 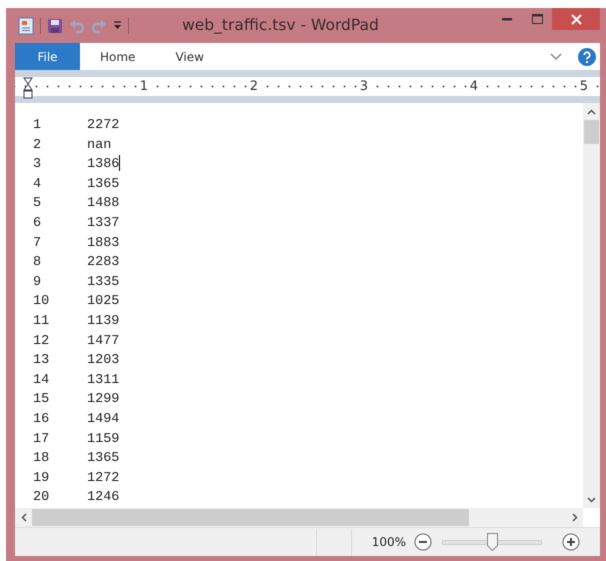 What do you see at coordinates (103, 381) in the screenshot?
I see `text-line: 1311` at bounding box center [103, 381].